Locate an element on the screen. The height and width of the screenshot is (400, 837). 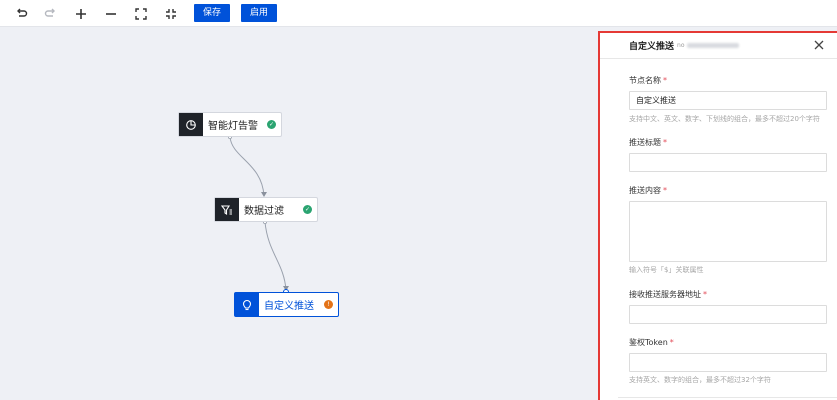
fullscreen-icon is located at coordinates (141, 14).